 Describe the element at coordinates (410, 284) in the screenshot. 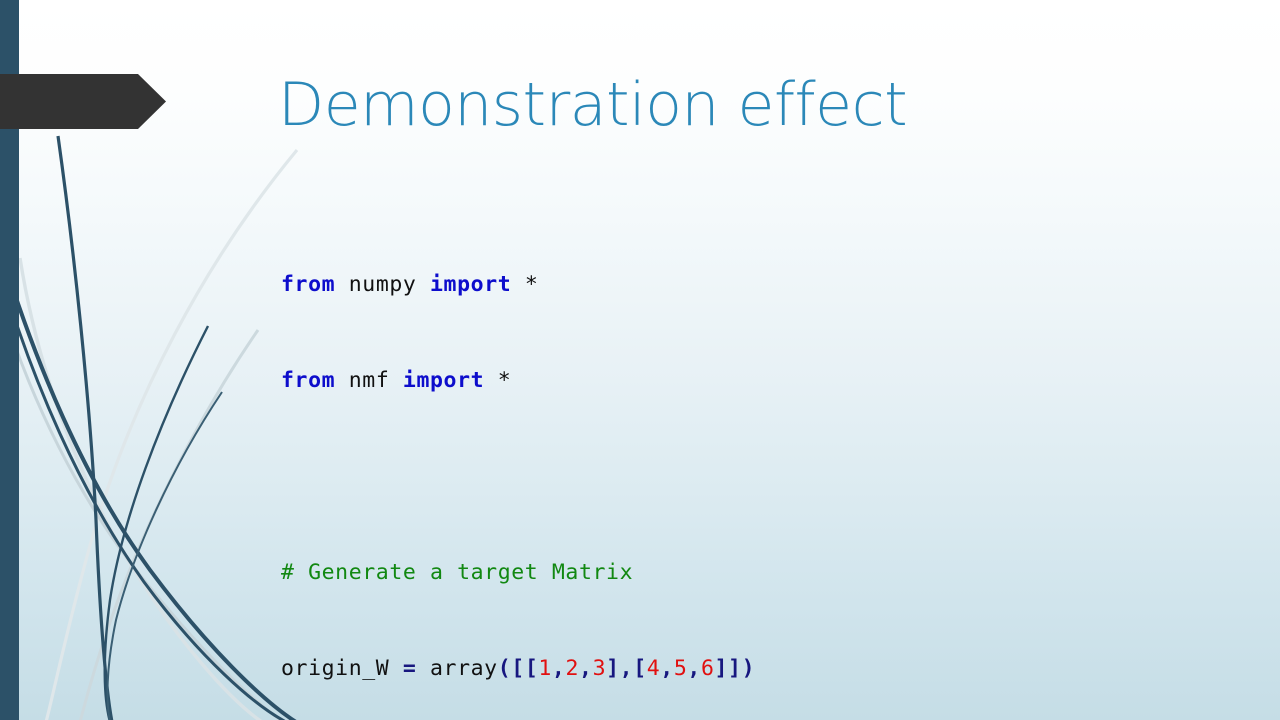

I see `code-line: from numpy import *` at that location.